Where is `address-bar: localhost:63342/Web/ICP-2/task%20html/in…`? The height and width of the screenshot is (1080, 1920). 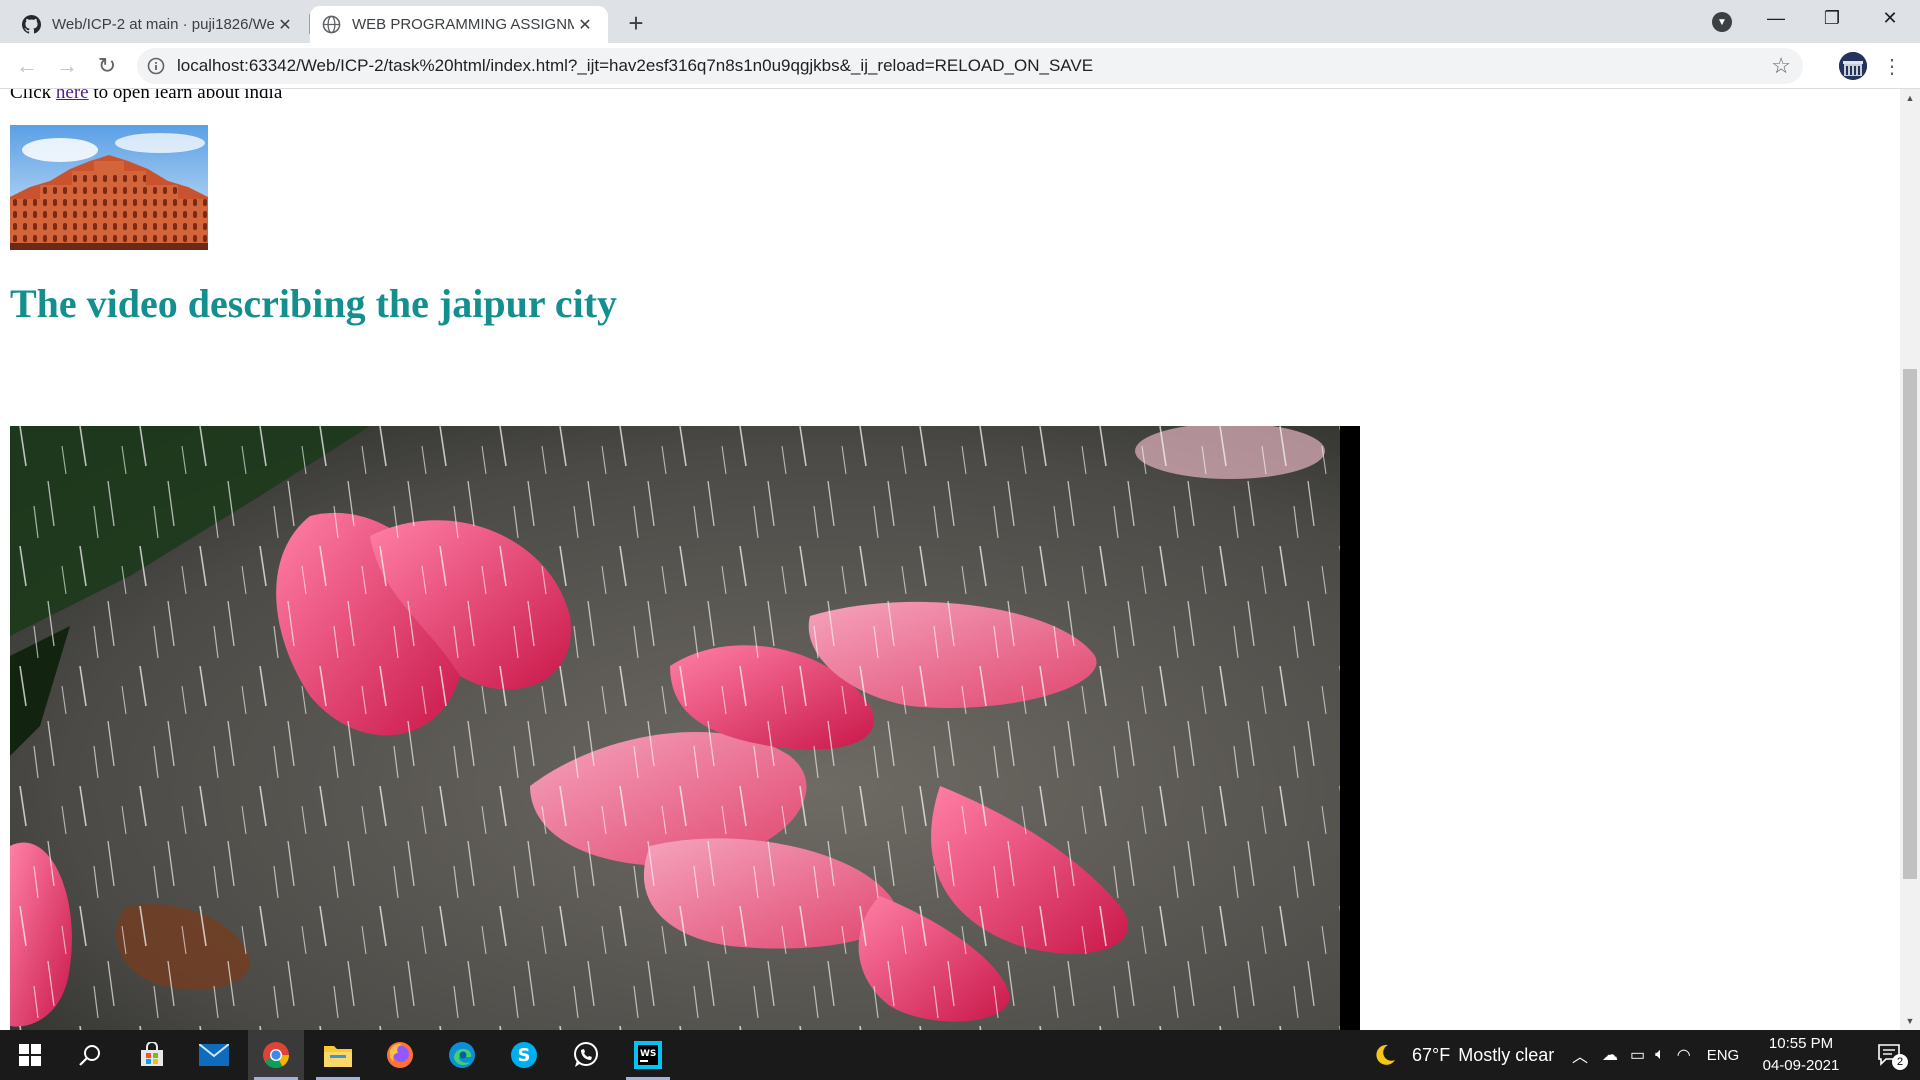
address-bar: localhost:63342/Web/ICP-2/task%20html/in… is located at coordinates (970, 66).